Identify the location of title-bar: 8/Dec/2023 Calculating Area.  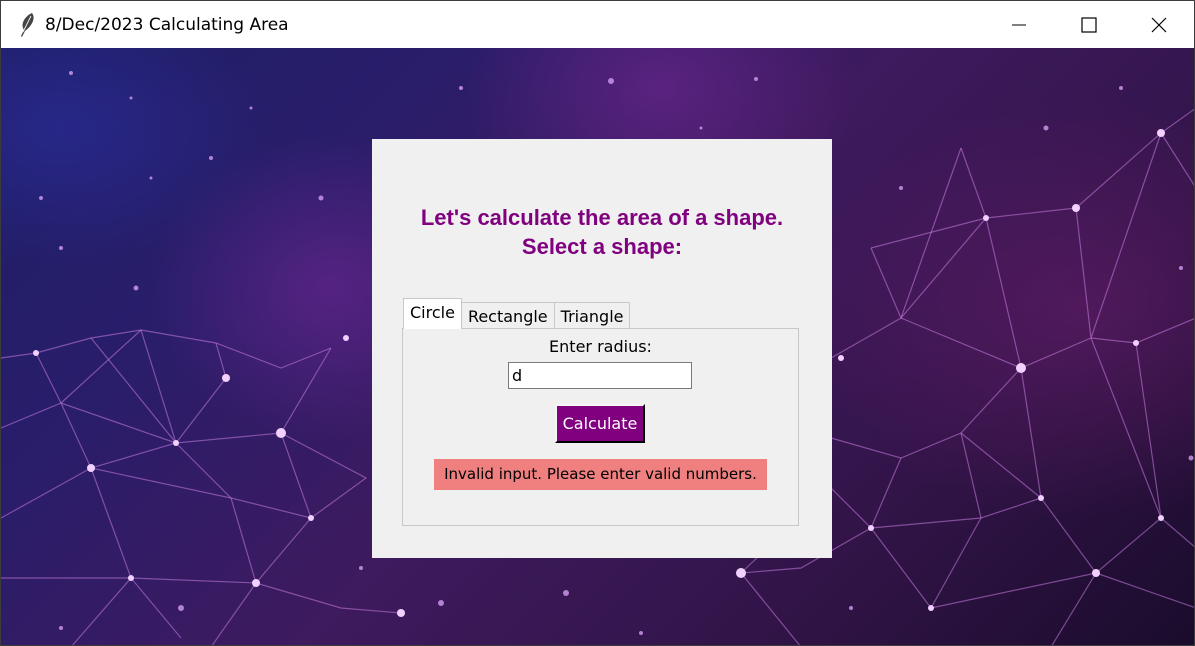
(597, 24).